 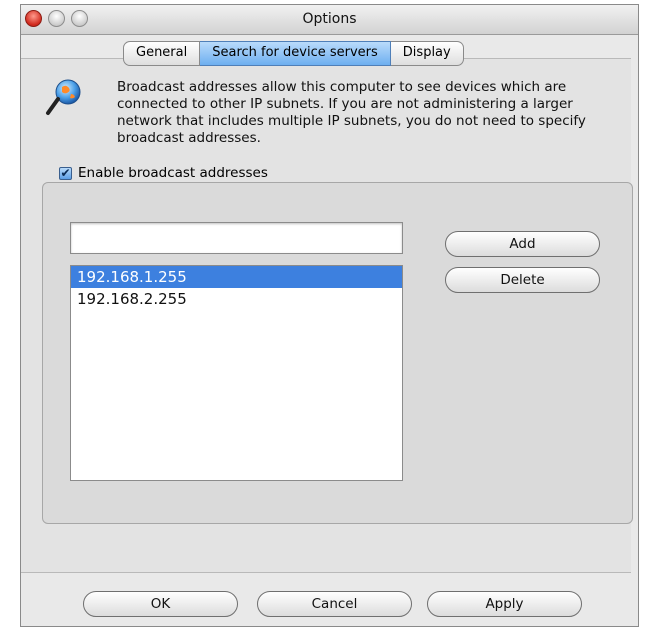 What do you see at coordinates (522, 244) in the screenshot?
I see `add-button: Add` at bounding box center [522, 244].